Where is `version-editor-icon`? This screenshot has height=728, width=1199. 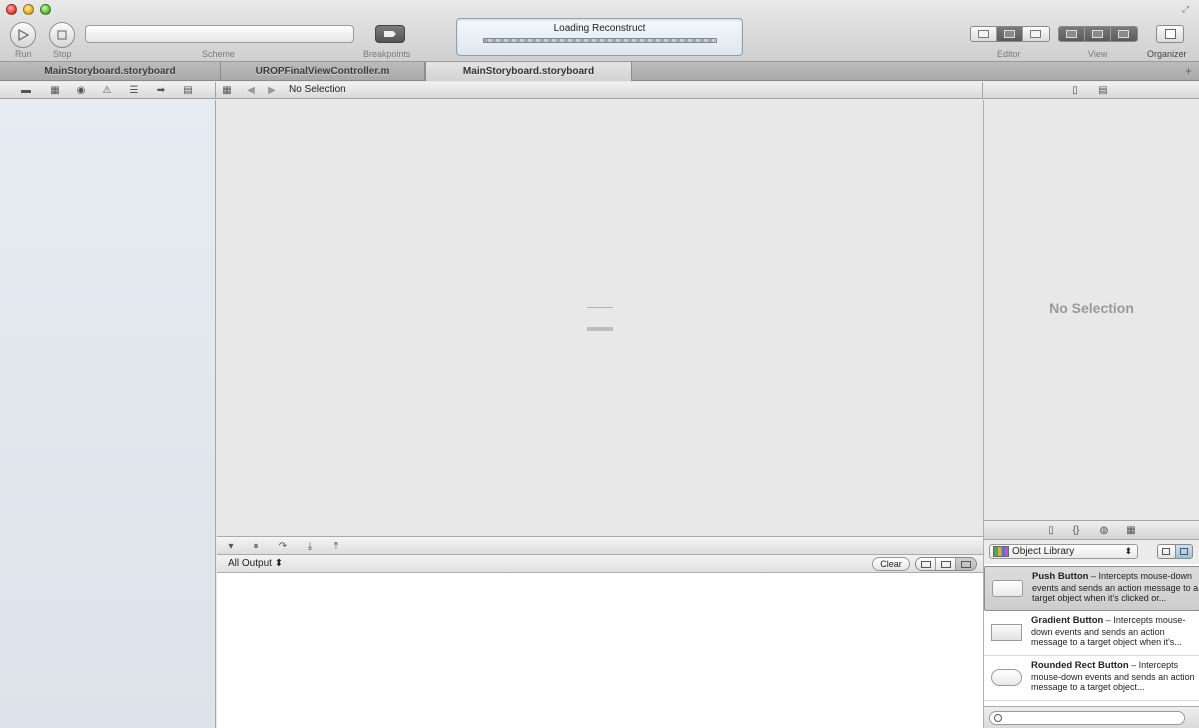 version-editor-icon is located at coordinates (1035, 34).